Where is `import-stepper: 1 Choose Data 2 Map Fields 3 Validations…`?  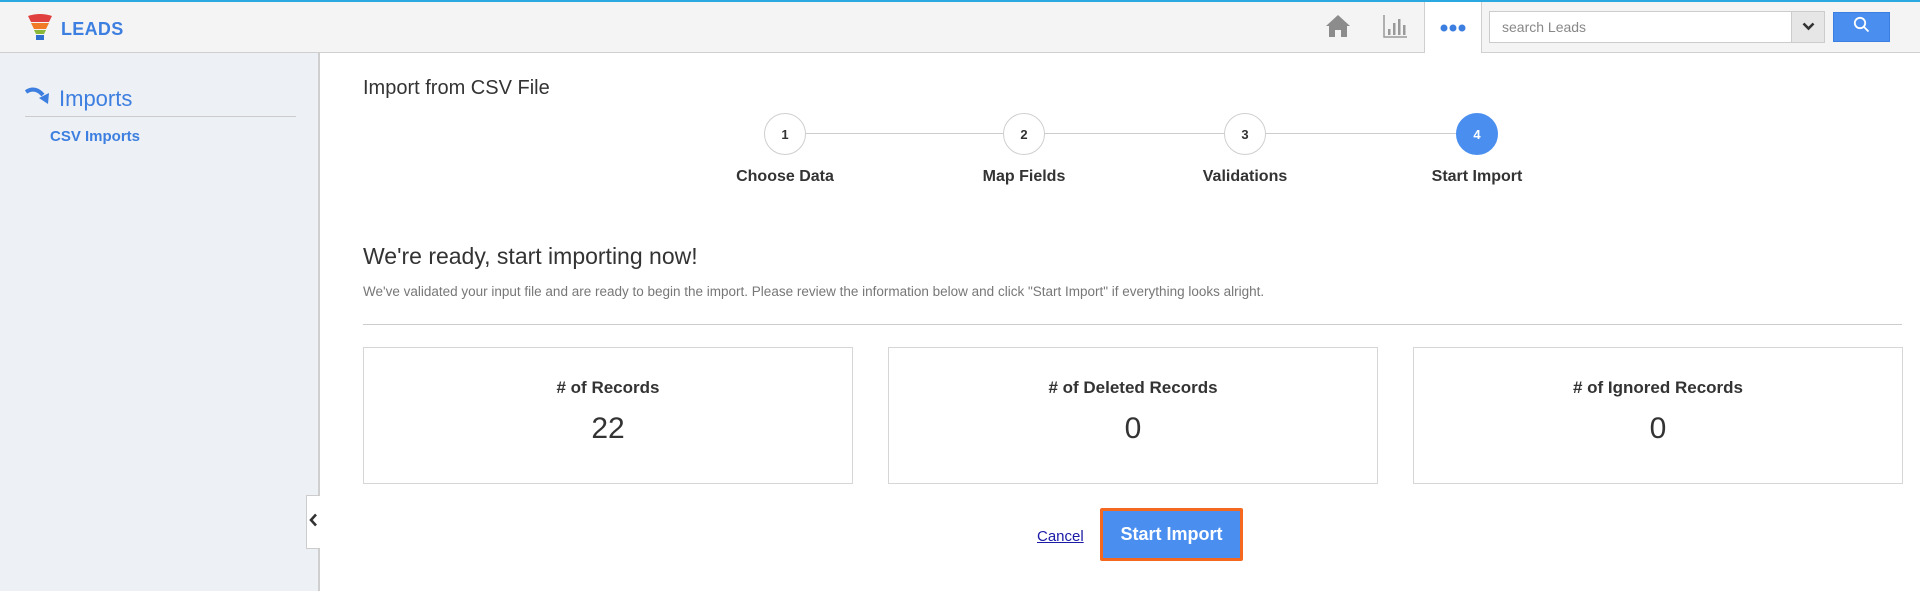 import-stepper: 1 Choose Data 2 Map Fields 3 Validations… is located at coordinates (1121, 153).